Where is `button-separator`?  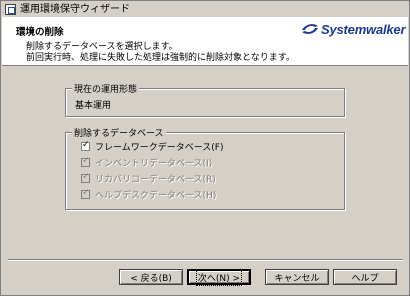
button-separator is located at coordinates (205, 260).